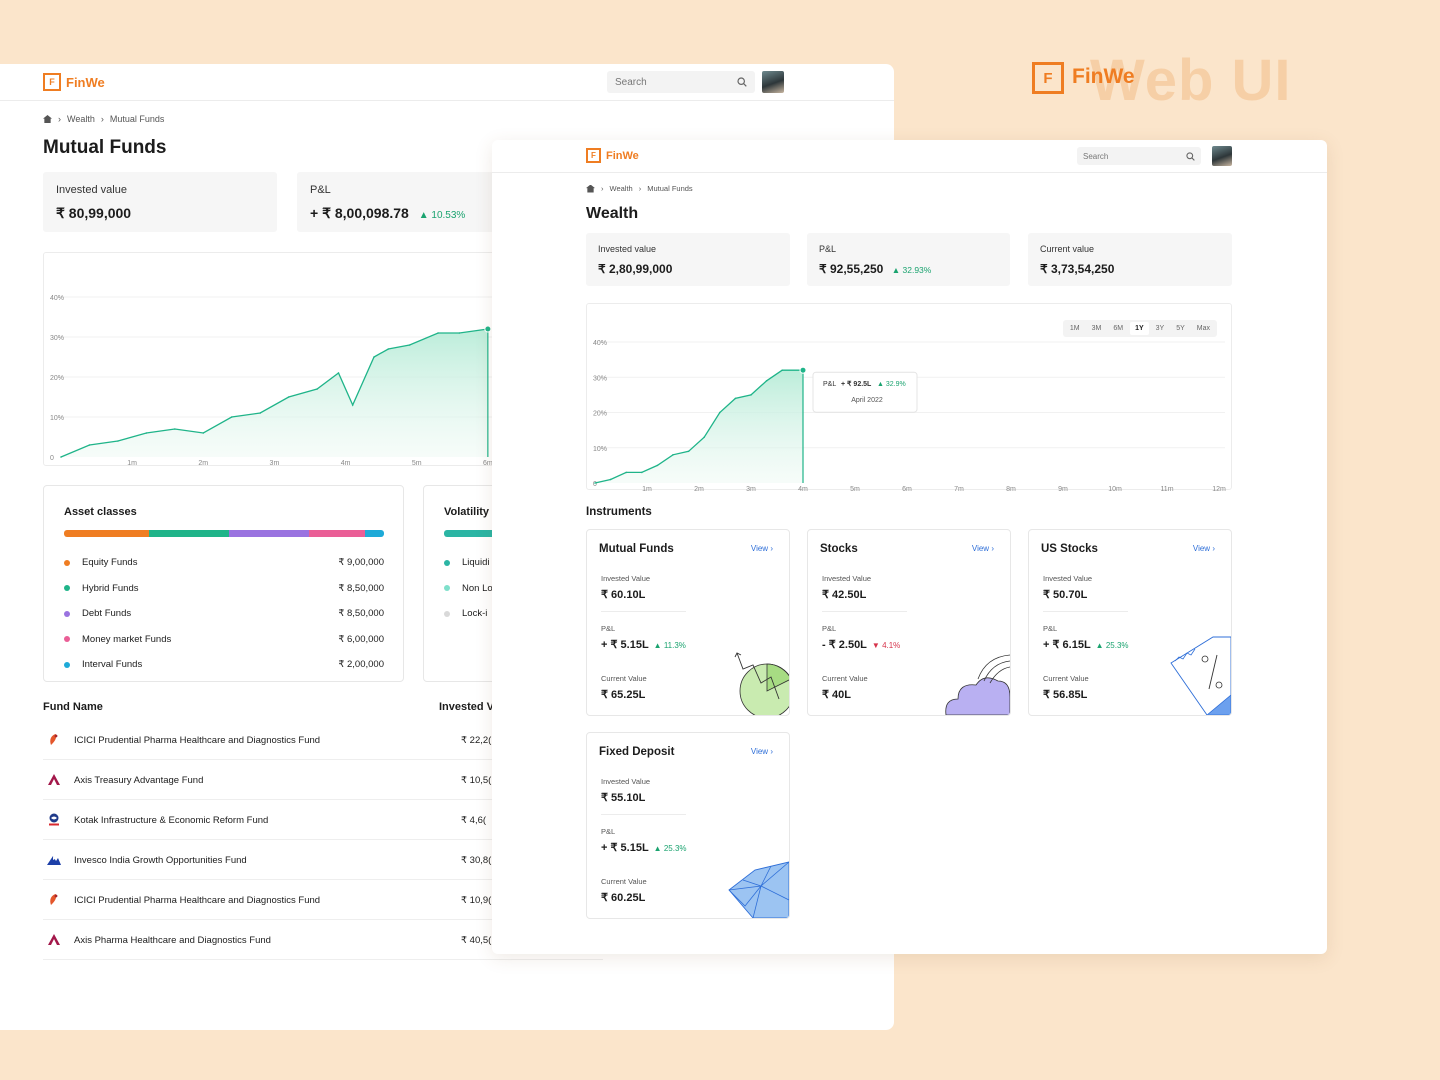 Image resolution: width=1440 pixels, height=1080 pixels. Describe the element at coordinates (908, 259) in the screenshot. I see `pl-card: P&L ₹ 92,55,250 ▲ 32.93%` at that location.